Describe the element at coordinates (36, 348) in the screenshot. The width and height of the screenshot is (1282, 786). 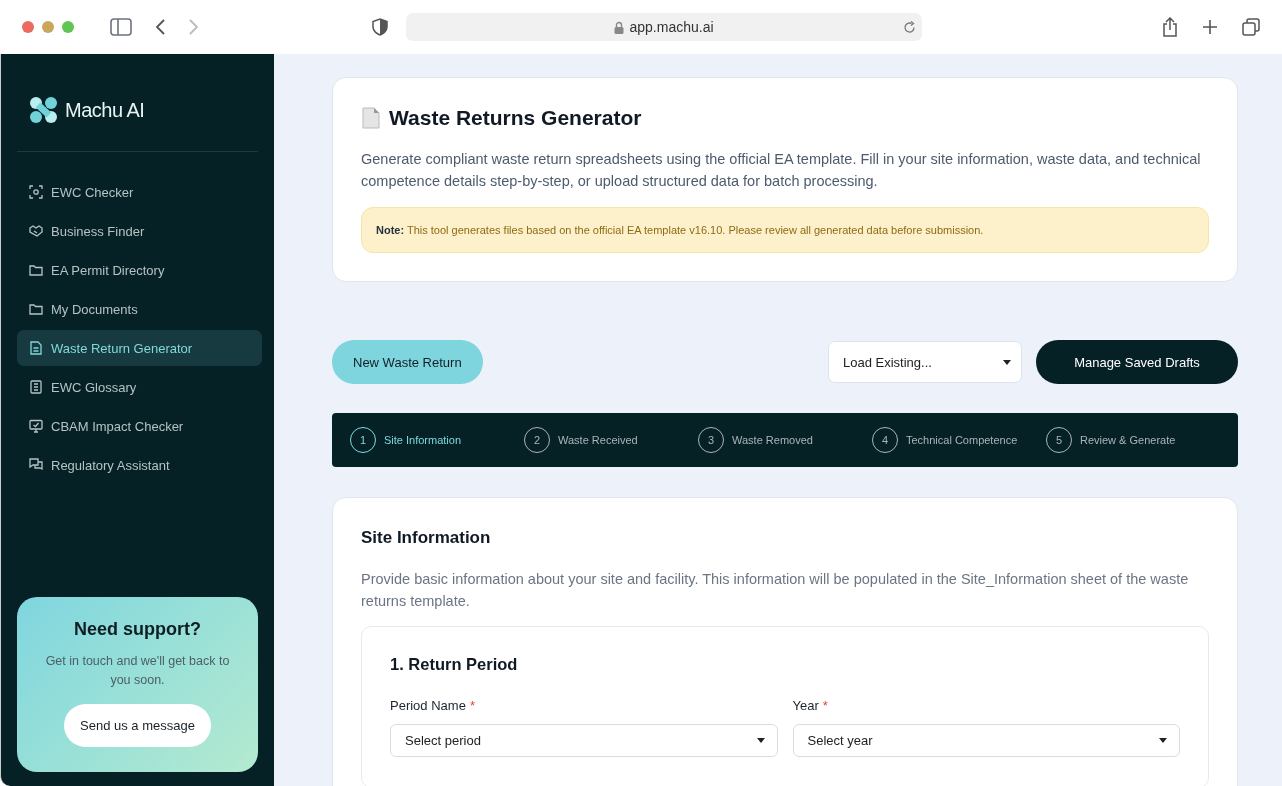
I see `document-icon` at that location.